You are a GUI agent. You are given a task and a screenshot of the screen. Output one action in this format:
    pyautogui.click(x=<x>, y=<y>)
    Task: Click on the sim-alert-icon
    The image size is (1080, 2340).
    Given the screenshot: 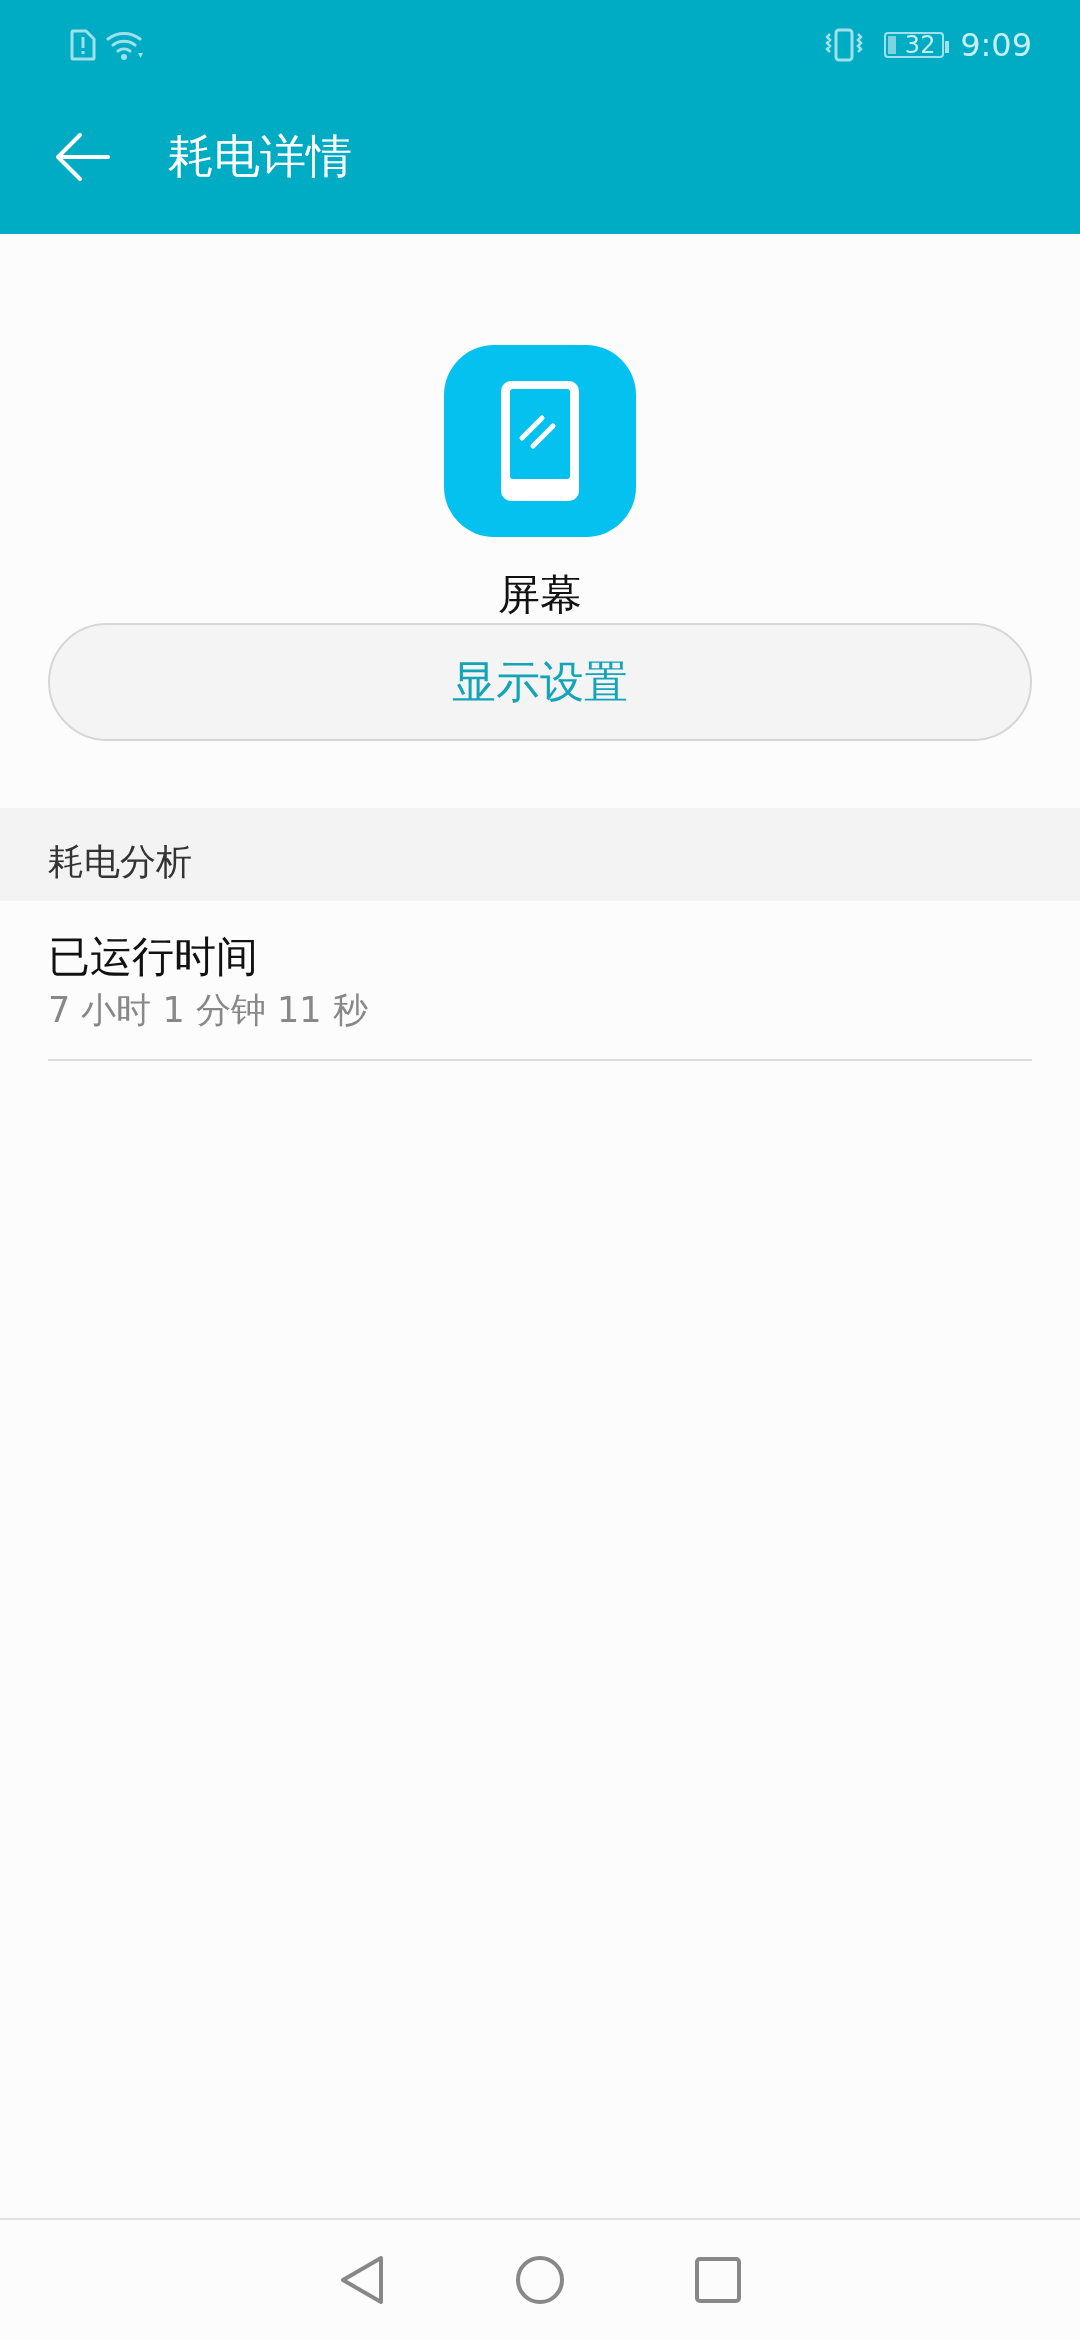 What is the action you would take?
    pyautogui.click(x=83, y=45)
    